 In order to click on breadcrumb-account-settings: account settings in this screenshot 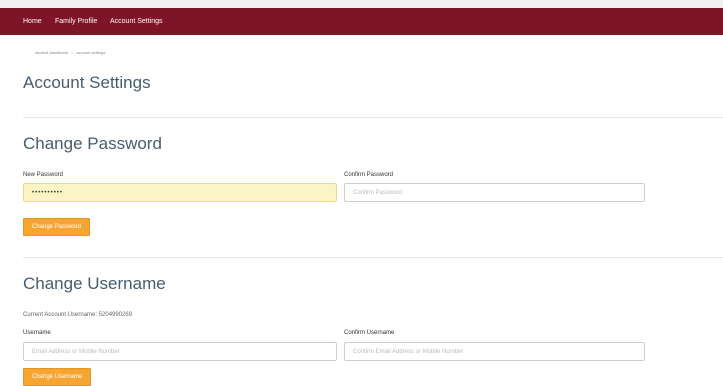, I will do `click(91, 52)`.